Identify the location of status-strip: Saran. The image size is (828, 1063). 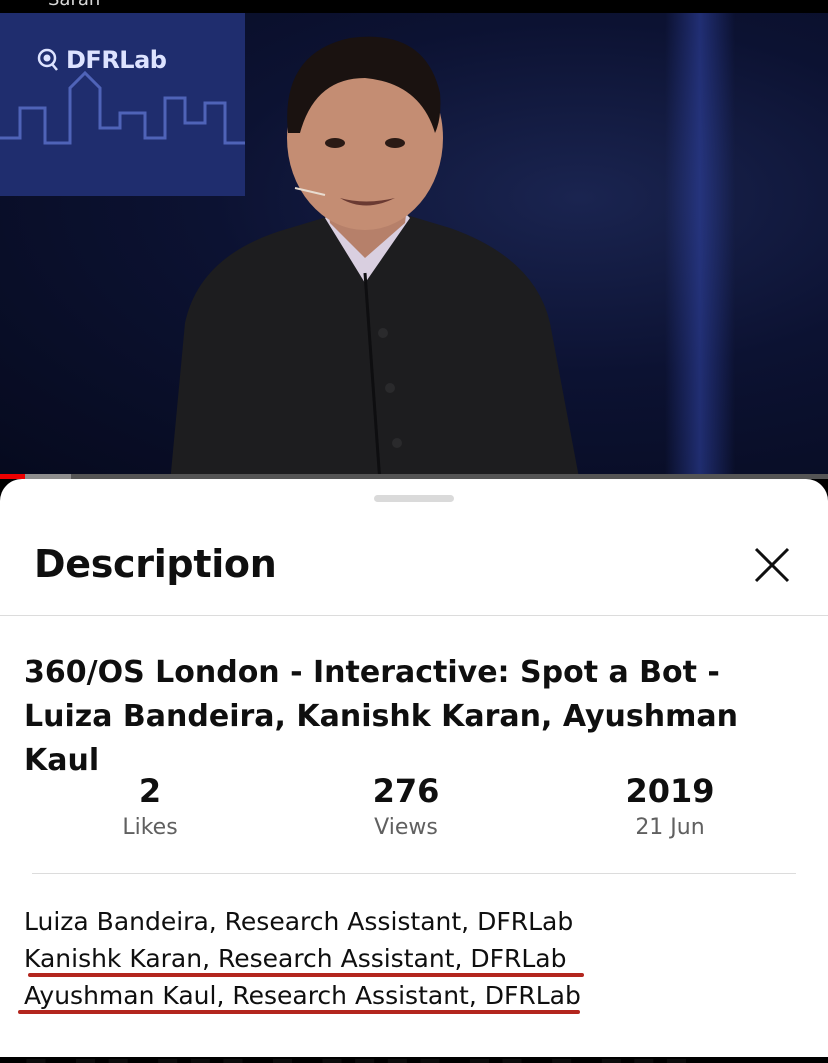
(414, 6).